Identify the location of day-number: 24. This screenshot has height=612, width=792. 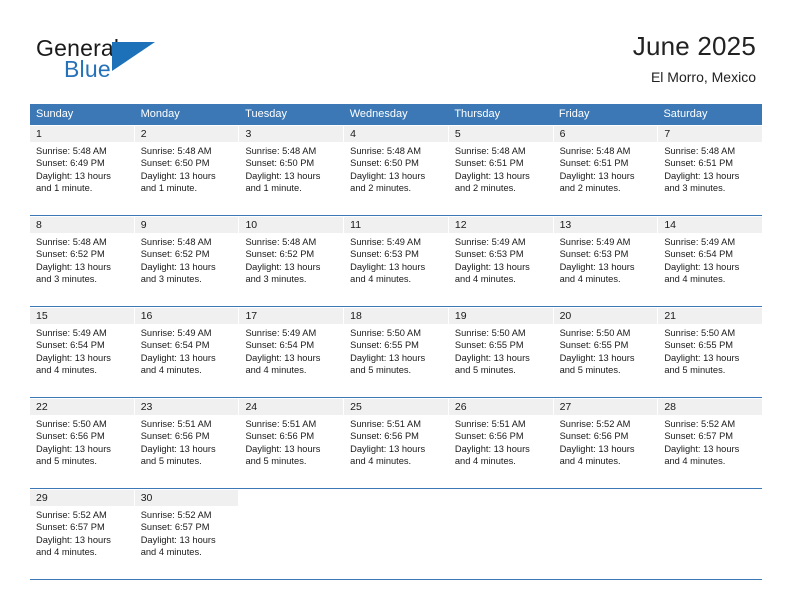
(291, 407).